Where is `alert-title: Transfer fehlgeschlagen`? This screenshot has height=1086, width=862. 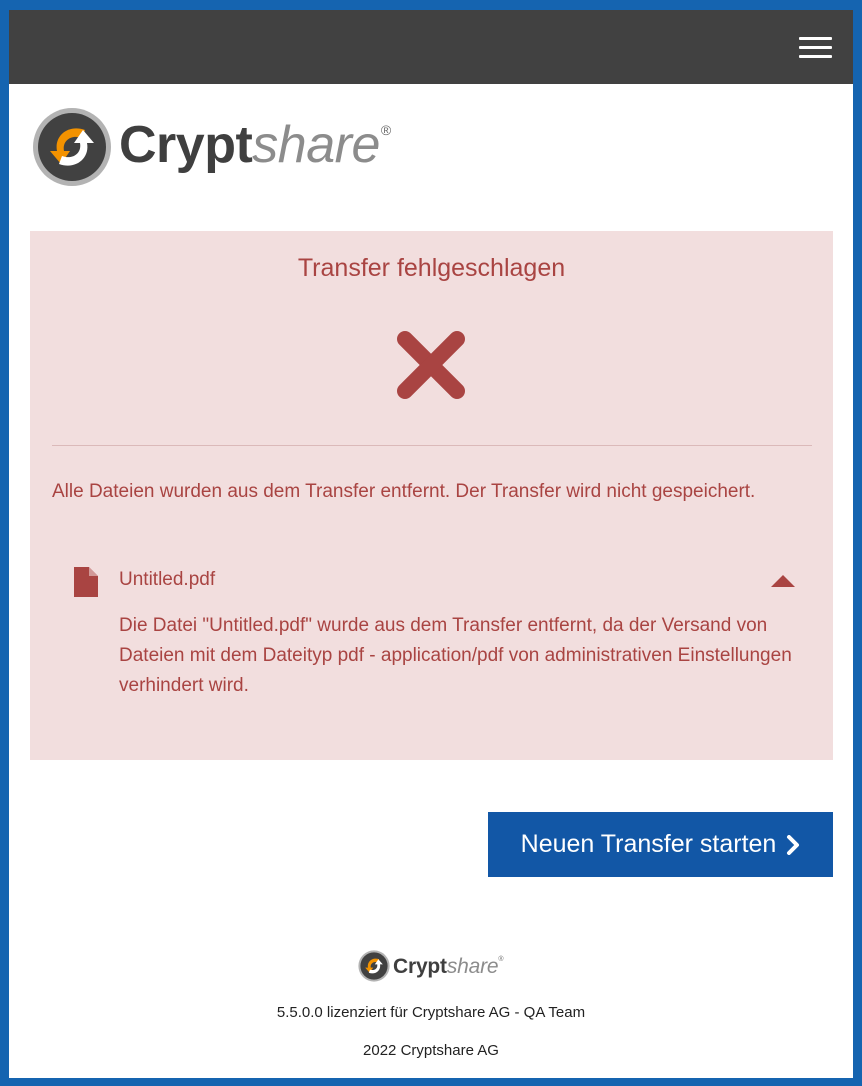 alert-title: Transfer fehlgeschlagen is located at coordinates (431, 268).